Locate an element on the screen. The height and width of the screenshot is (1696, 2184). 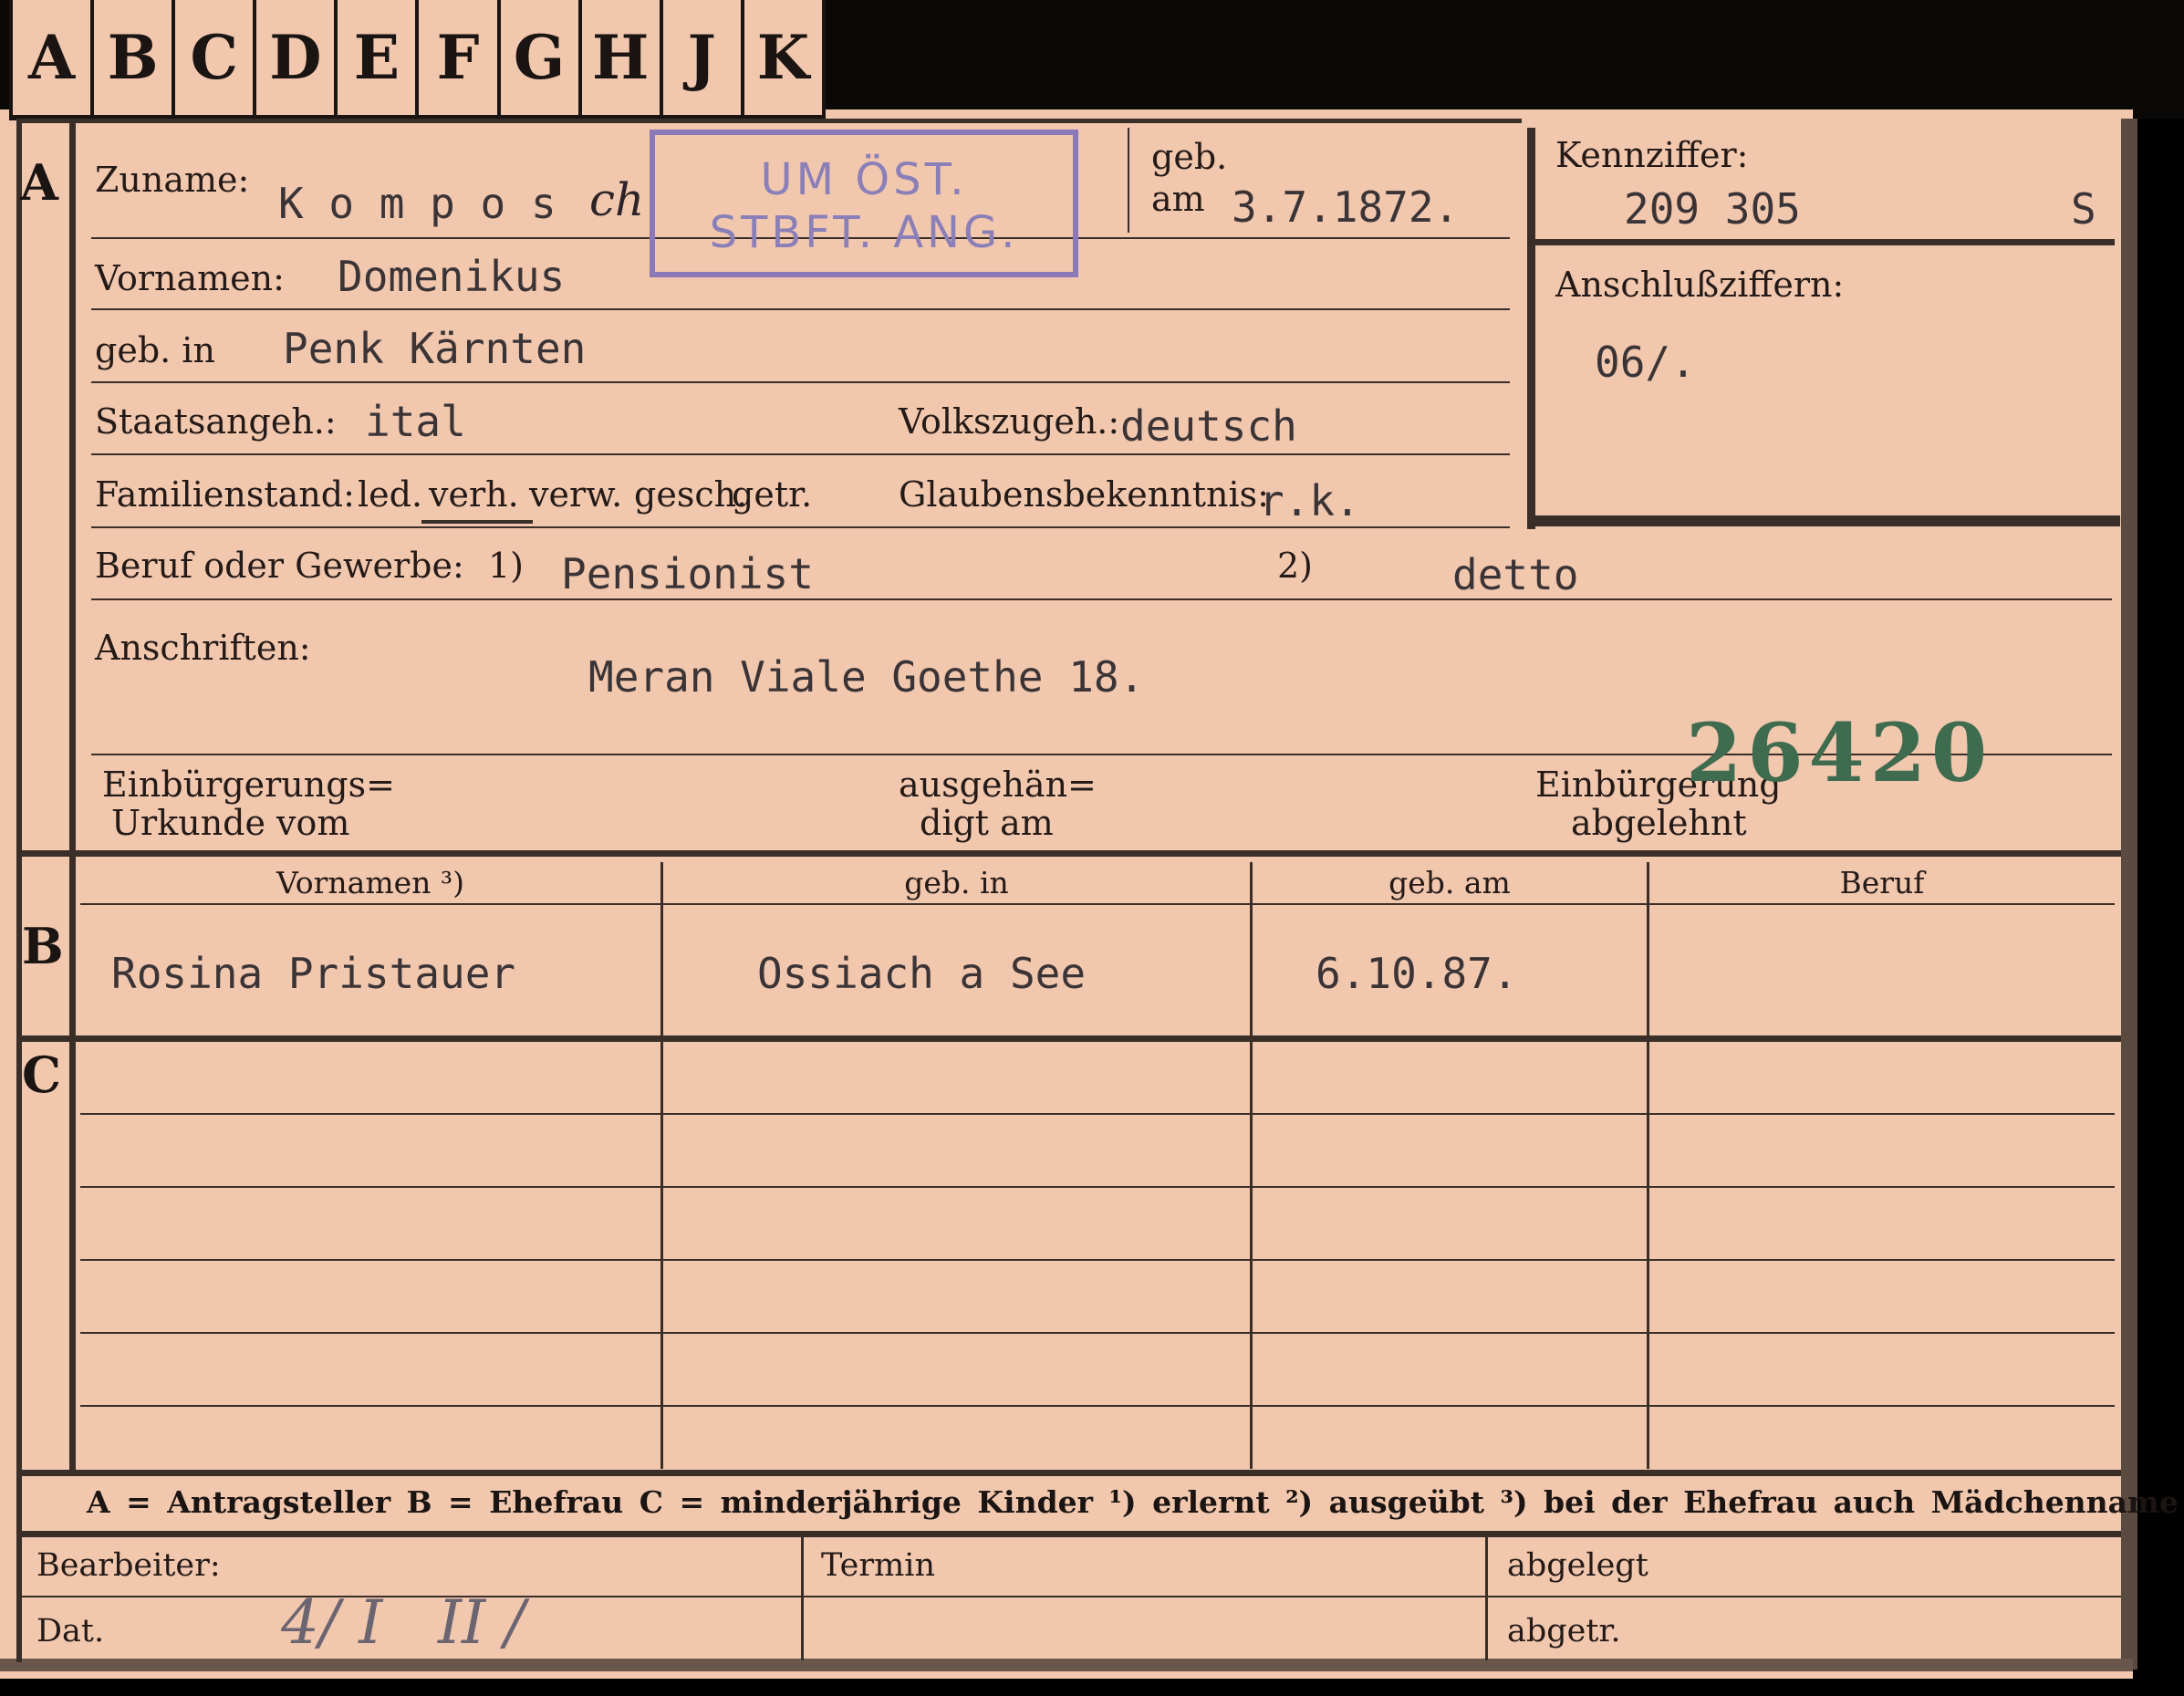
label-abgetr: abgetr. is located at coordinates (1564, 1631).